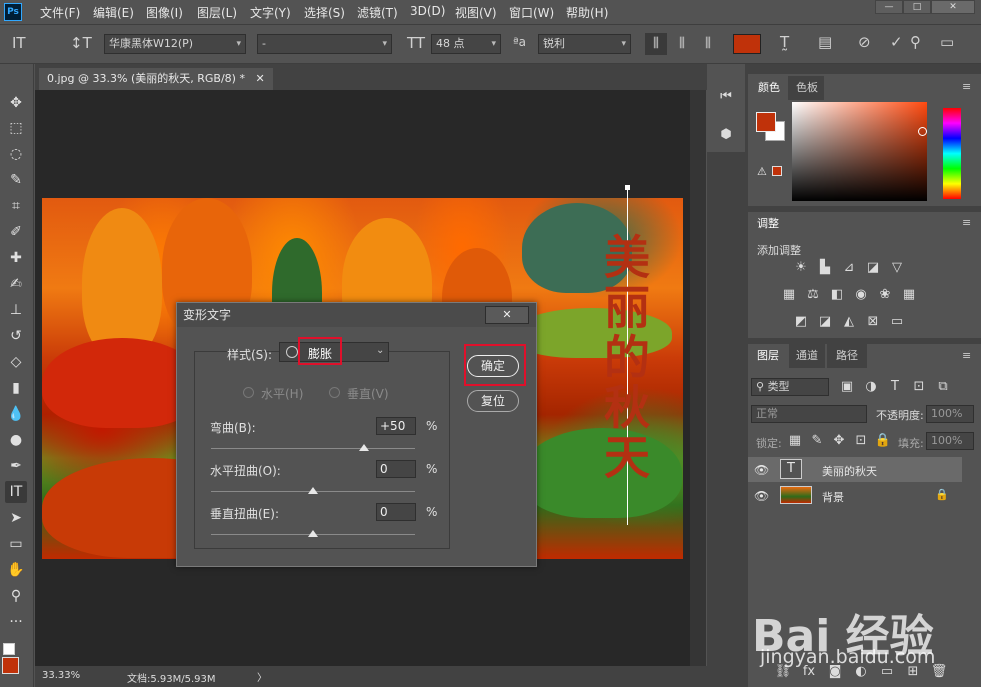  I want to click on layer-name: 背景, so click(833, 497).